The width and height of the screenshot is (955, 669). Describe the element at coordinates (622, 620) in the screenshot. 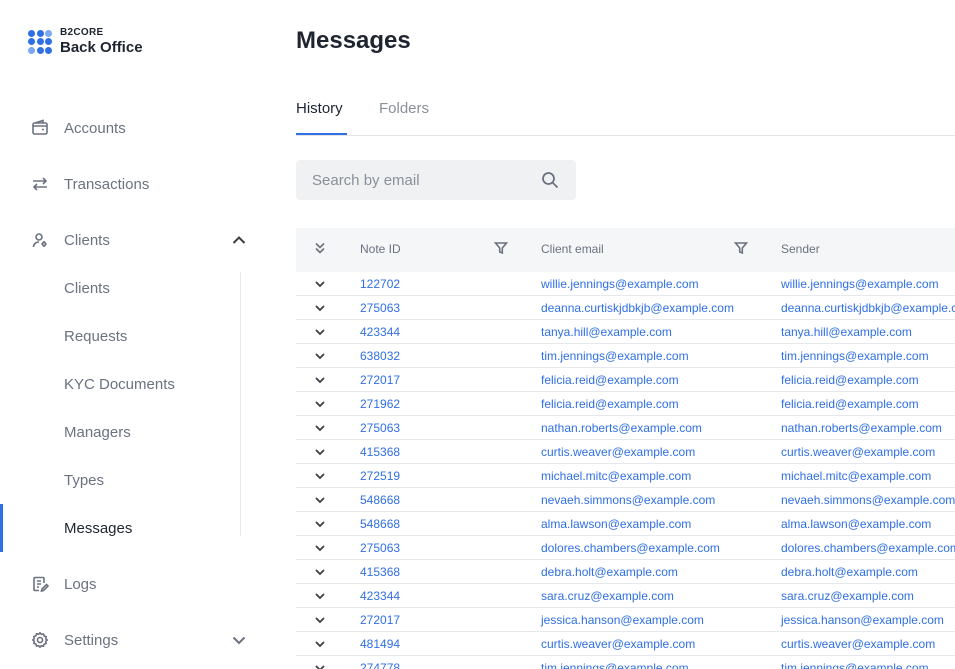

I see `client-email-link: jessica.hanson@example.com` at that location.